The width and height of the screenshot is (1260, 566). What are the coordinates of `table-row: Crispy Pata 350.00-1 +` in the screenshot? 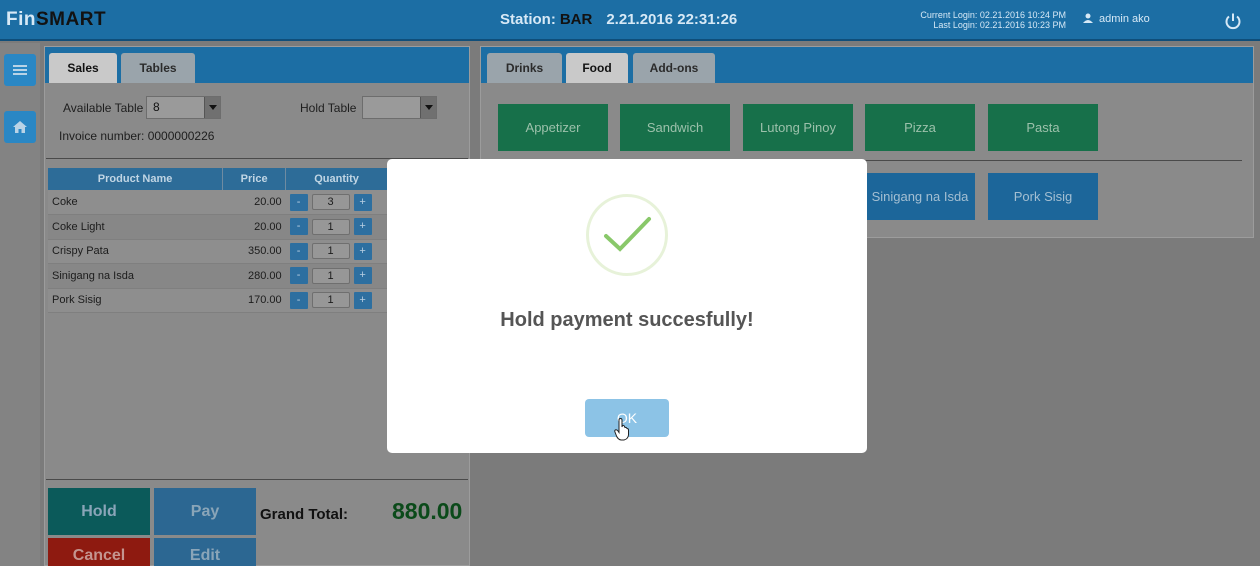 It's located at (218, 251).